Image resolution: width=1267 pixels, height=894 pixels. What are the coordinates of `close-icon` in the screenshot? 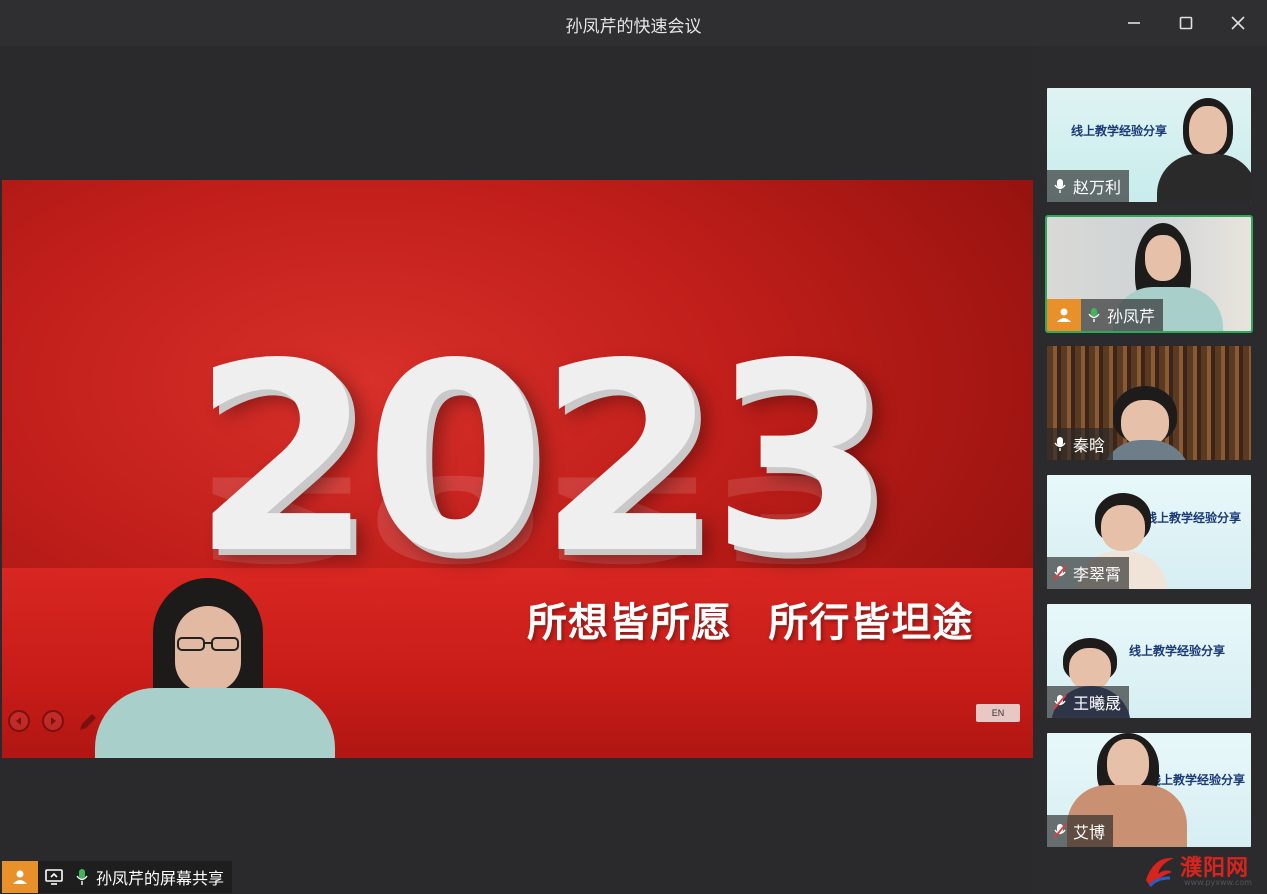 It's located at (1238, 23).